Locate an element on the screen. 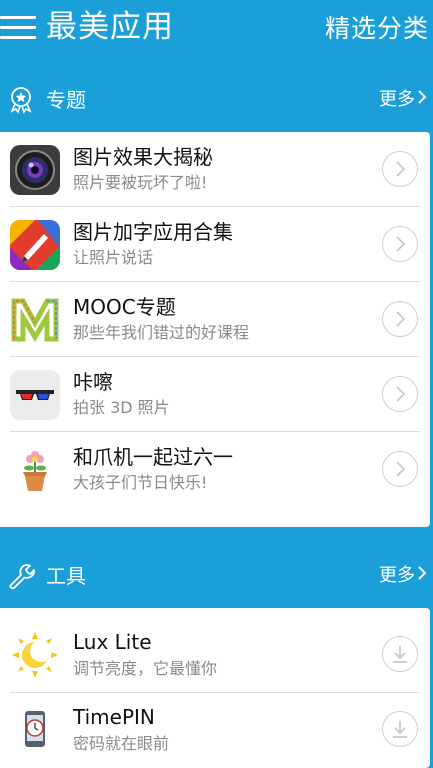 This screenshot has width=433, height=768. 3d-glasses-icon is located at coordinates (35, 395).